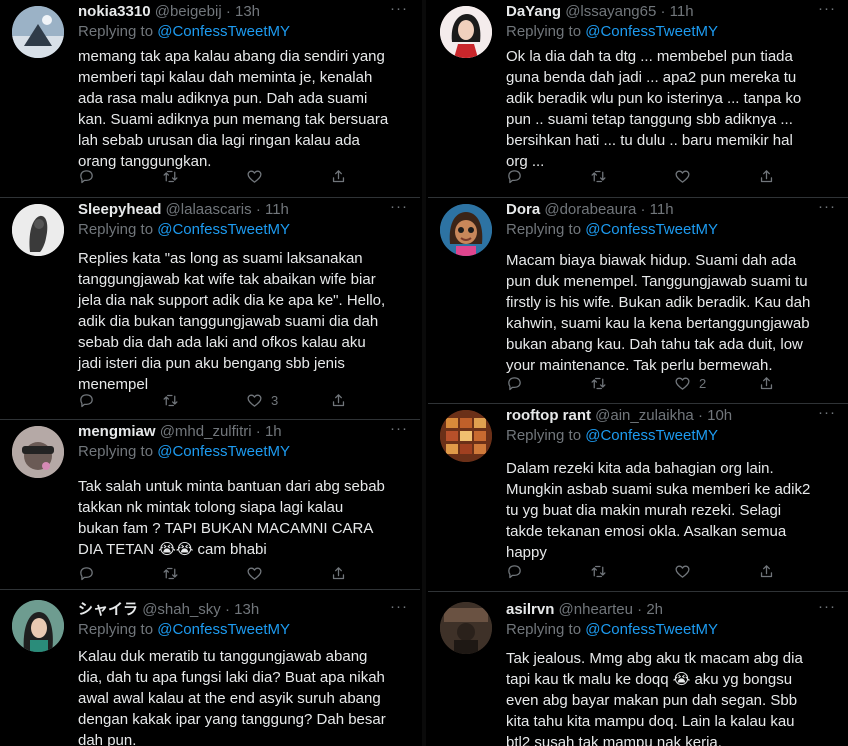 Image resolution: width=848 pixels, height=746 pixels. Describe the element at coordinates (262, 400) in the screenshot. I see `like-button: 3` at that location.